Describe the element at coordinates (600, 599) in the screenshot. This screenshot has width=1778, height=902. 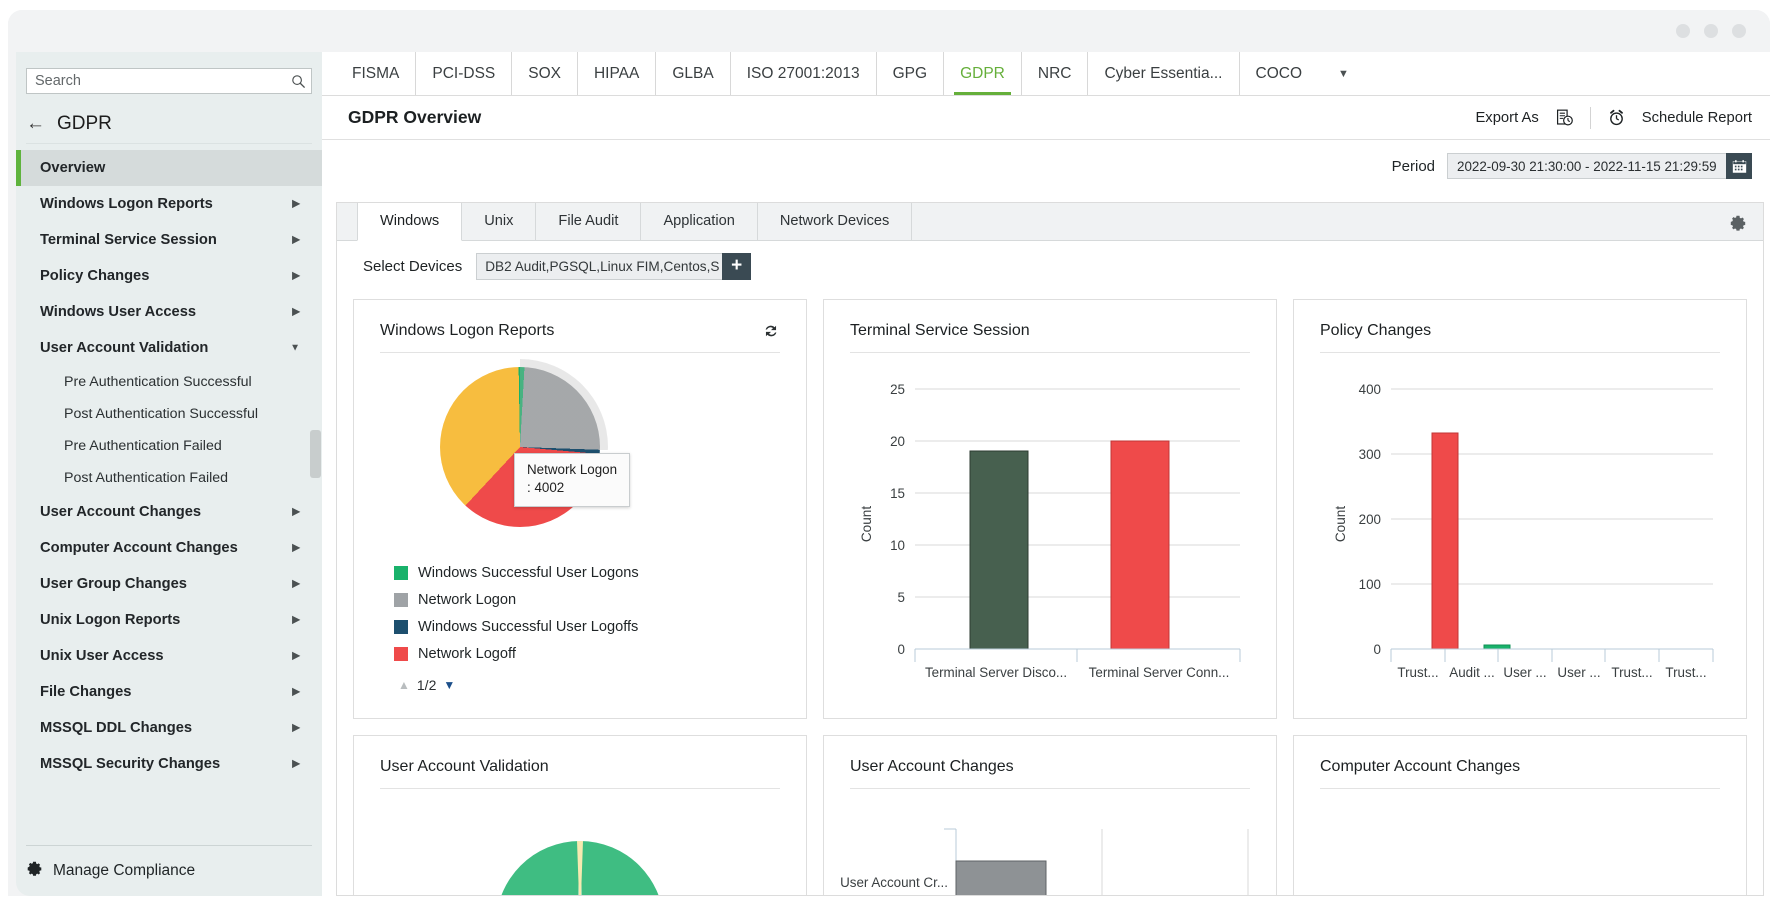
I see `legend-item: Network Logon` at that location.